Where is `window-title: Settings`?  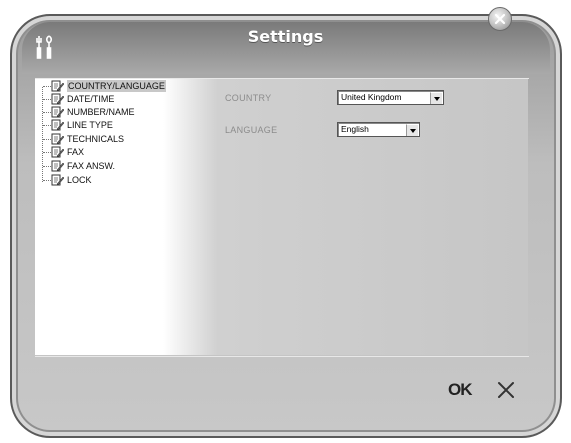
window-title: Settings is located at coordinates (285, 36).